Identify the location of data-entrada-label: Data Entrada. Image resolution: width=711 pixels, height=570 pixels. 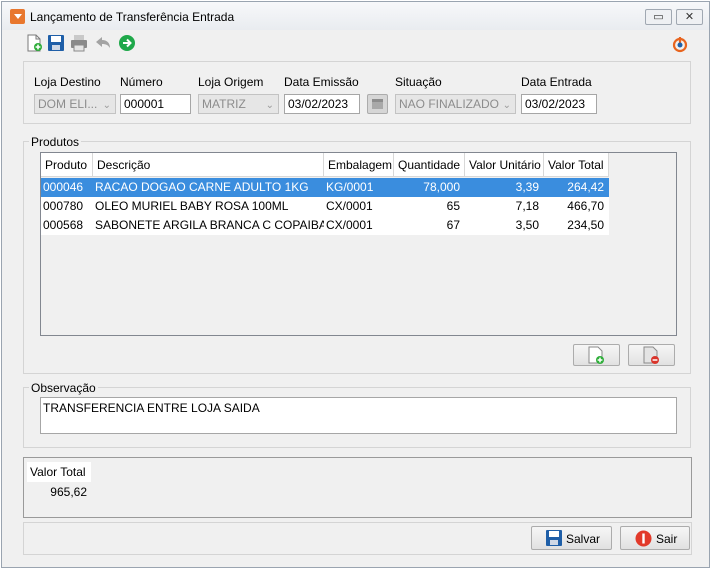
(556, 82).